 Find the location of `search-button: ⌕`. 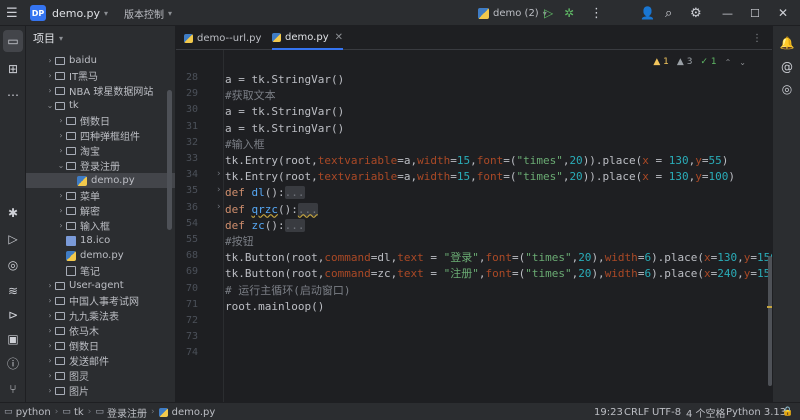

search-button: ⌕ is located at coordinates (668, 13).